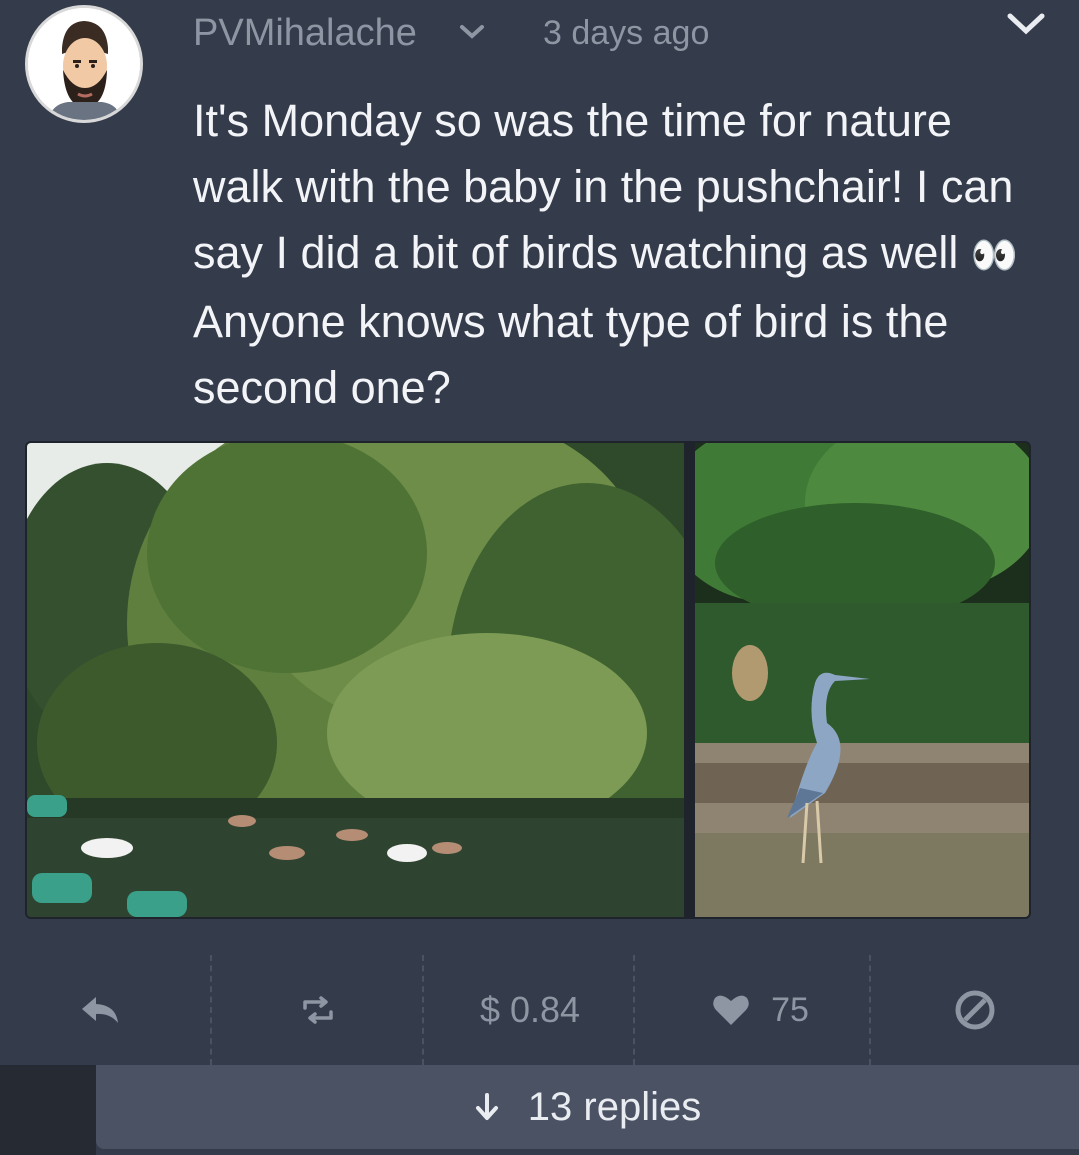 The height and width of the screenshot is (1155, 1079). What do you see at coordinates (614, 1106) in the screenshot?
I see `replies-label: 13 replies` at bounding box center [614, 1106].